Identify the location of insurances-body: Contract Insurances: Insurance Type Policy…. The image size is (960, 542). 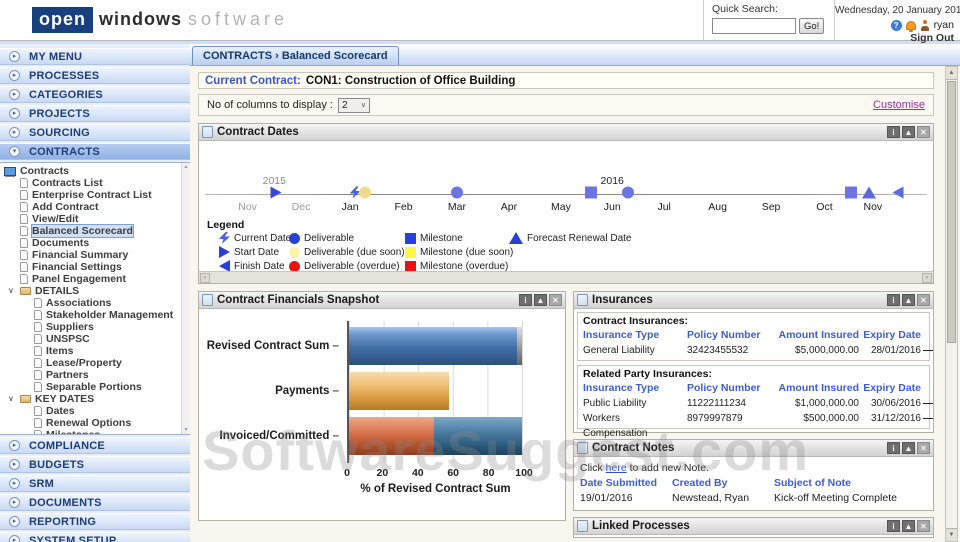
(753, 374).